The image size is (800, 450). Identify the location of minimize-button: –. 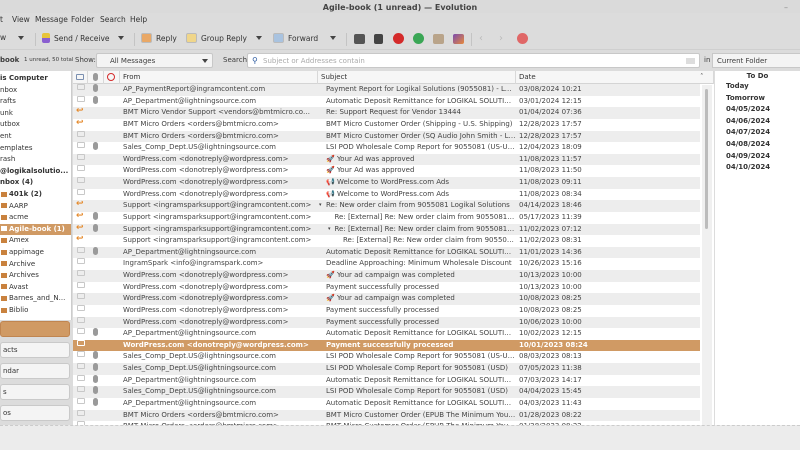
(786, 7).